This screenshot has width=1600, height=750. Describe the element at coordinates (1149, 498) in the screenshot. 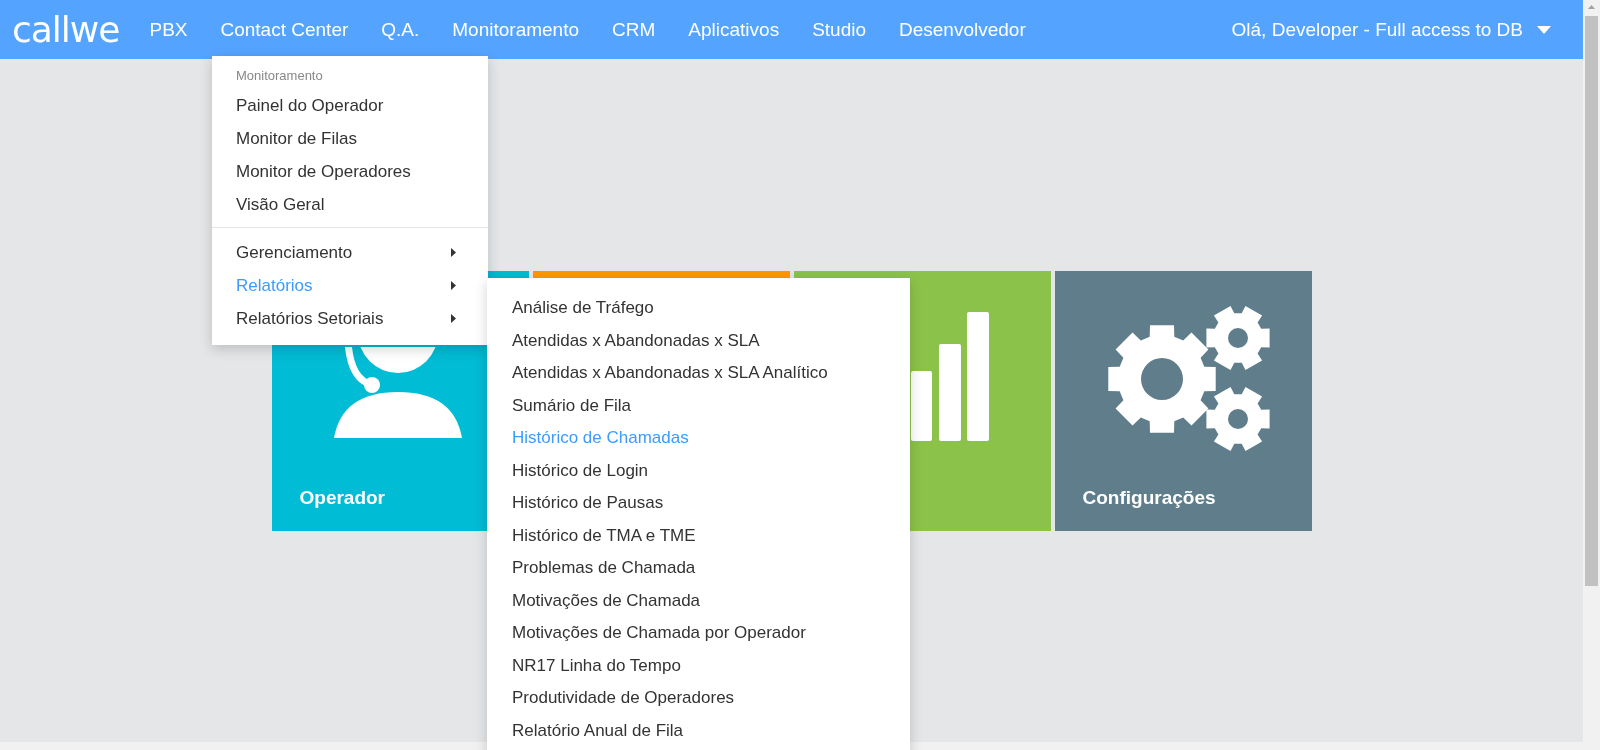

I see `tile-label: Configurações` at that location.